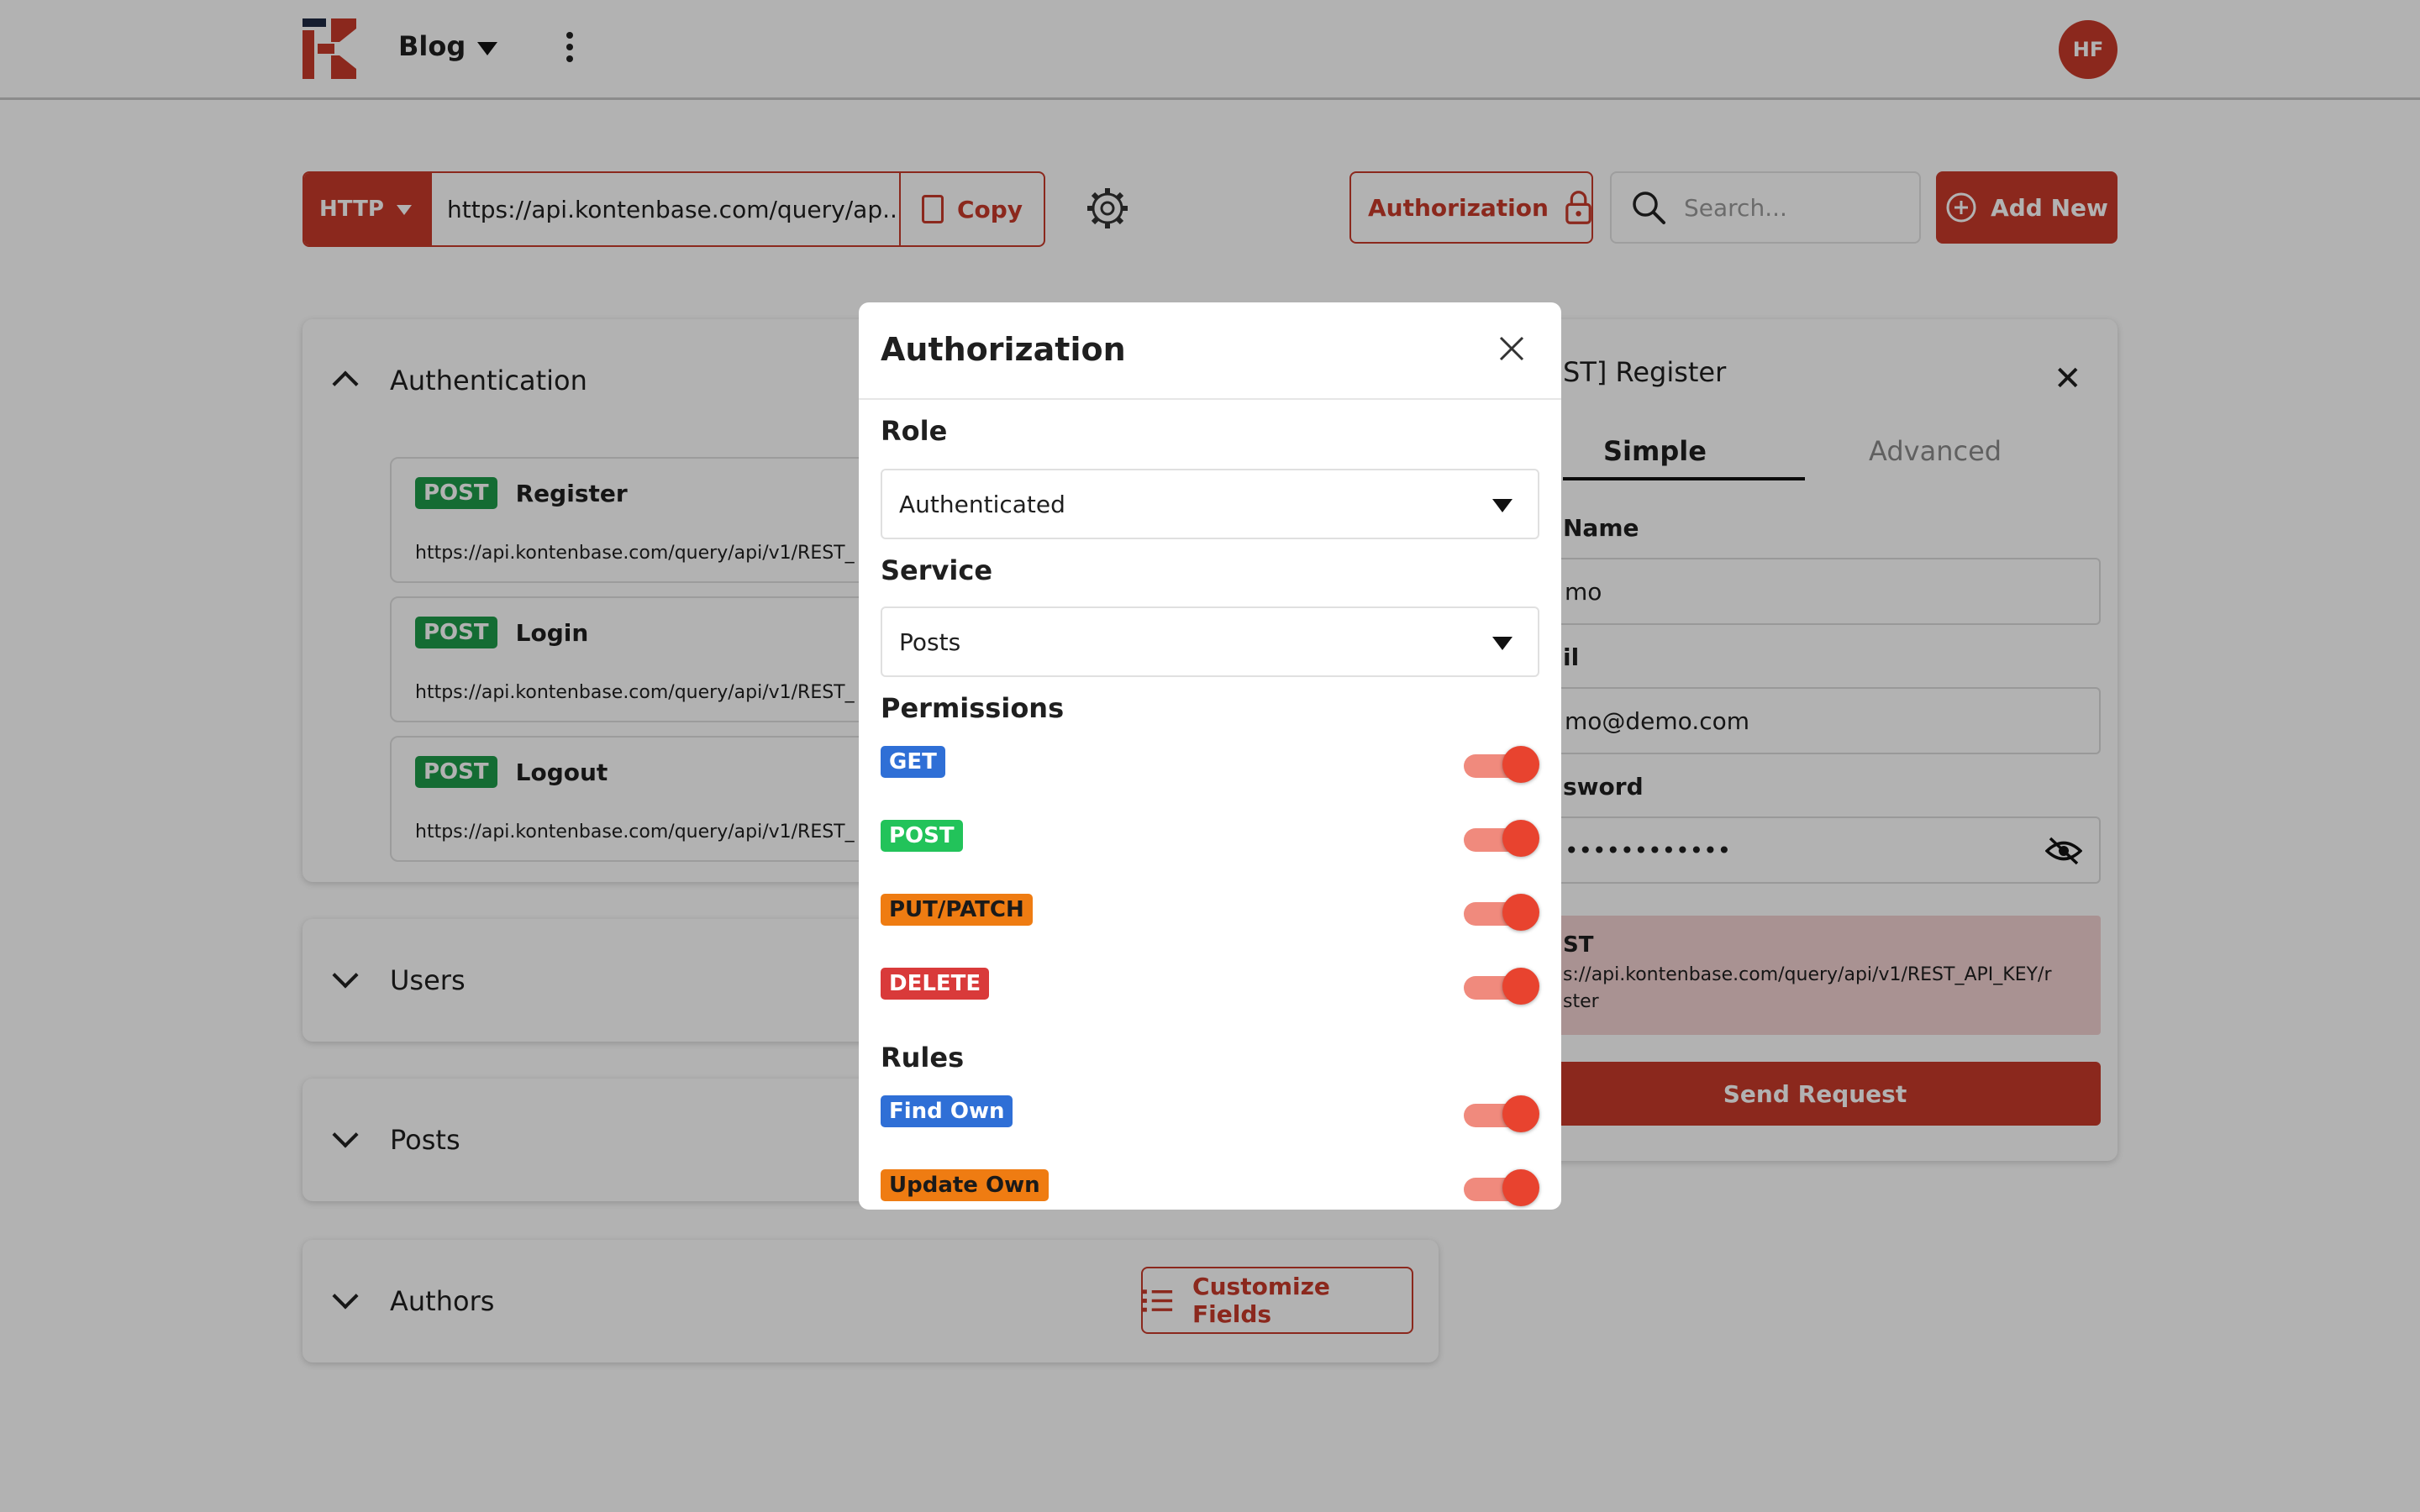  What do you see at coordinates (923, 1058) in the screenshot?
I see `rules-label: Rules` at bounding box center [923, 1058].